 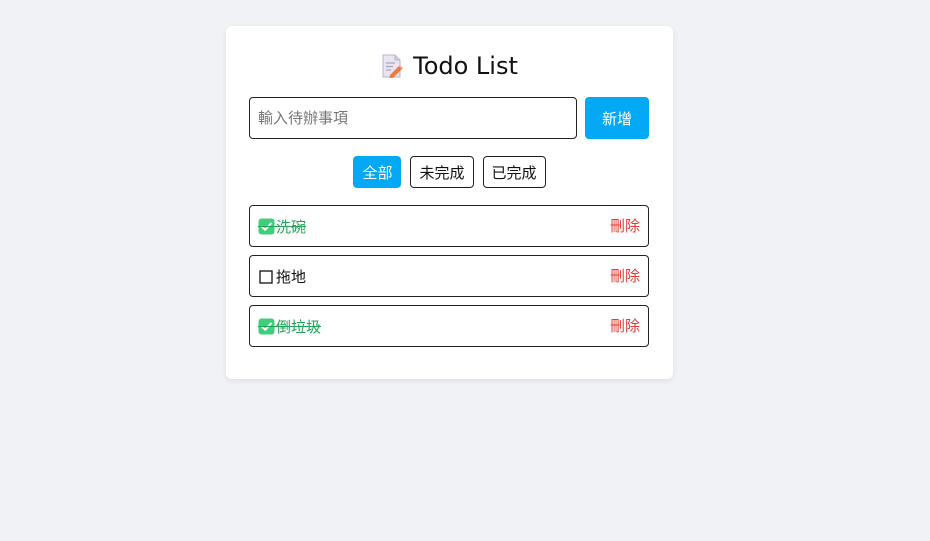 I want to click on todo-text: 拖地, so click(x=291, y=276).